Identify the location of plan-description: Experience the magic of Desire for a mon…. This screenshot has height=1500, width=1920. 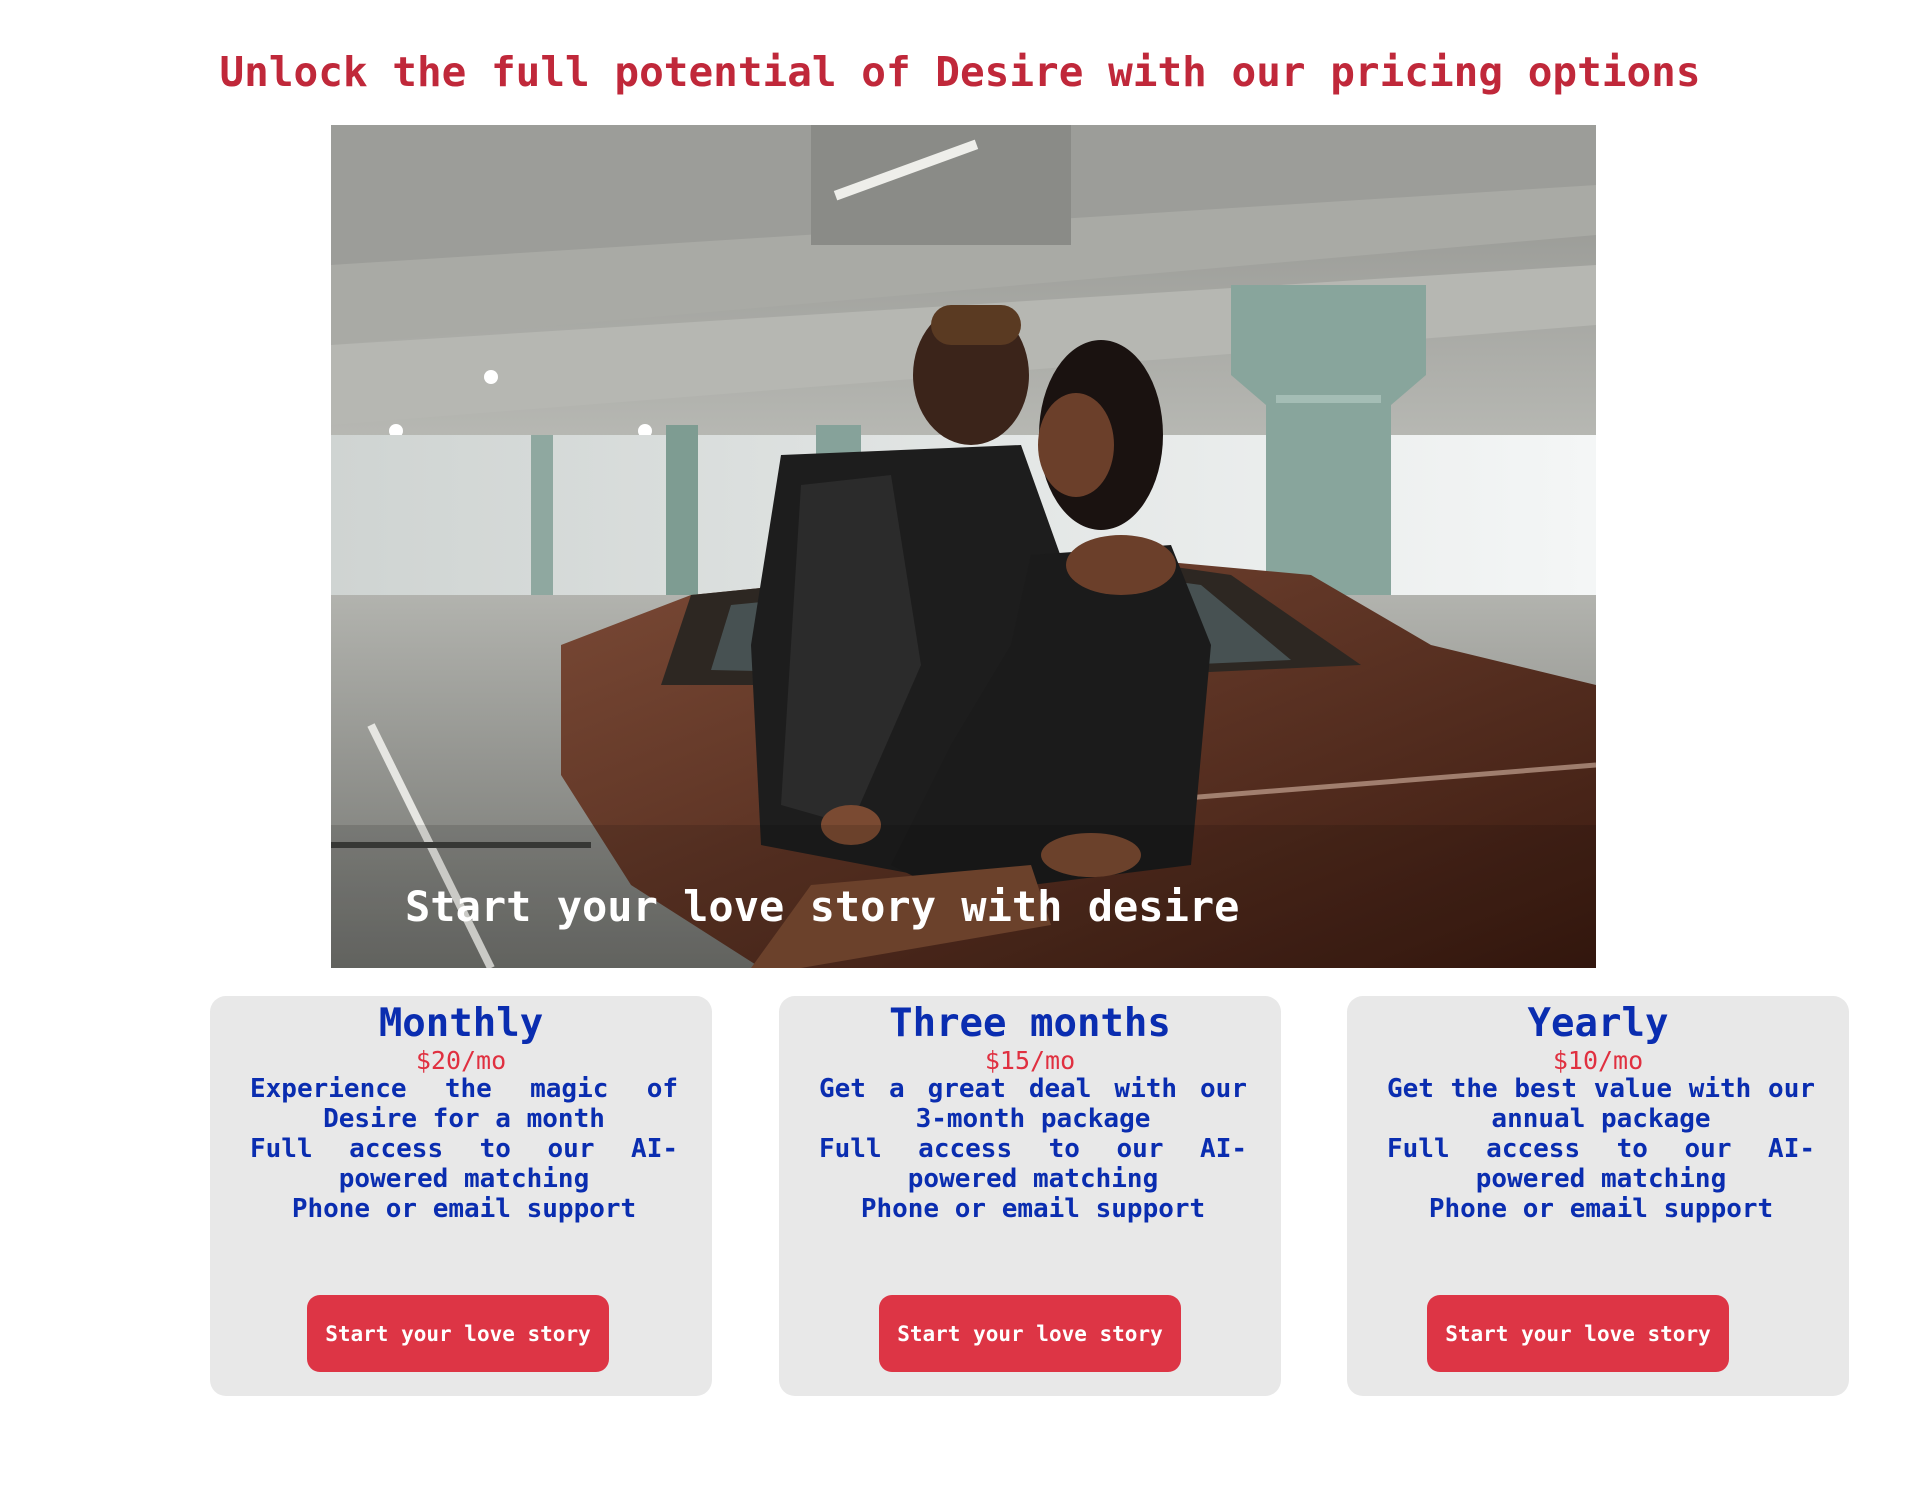
(464, 1104).